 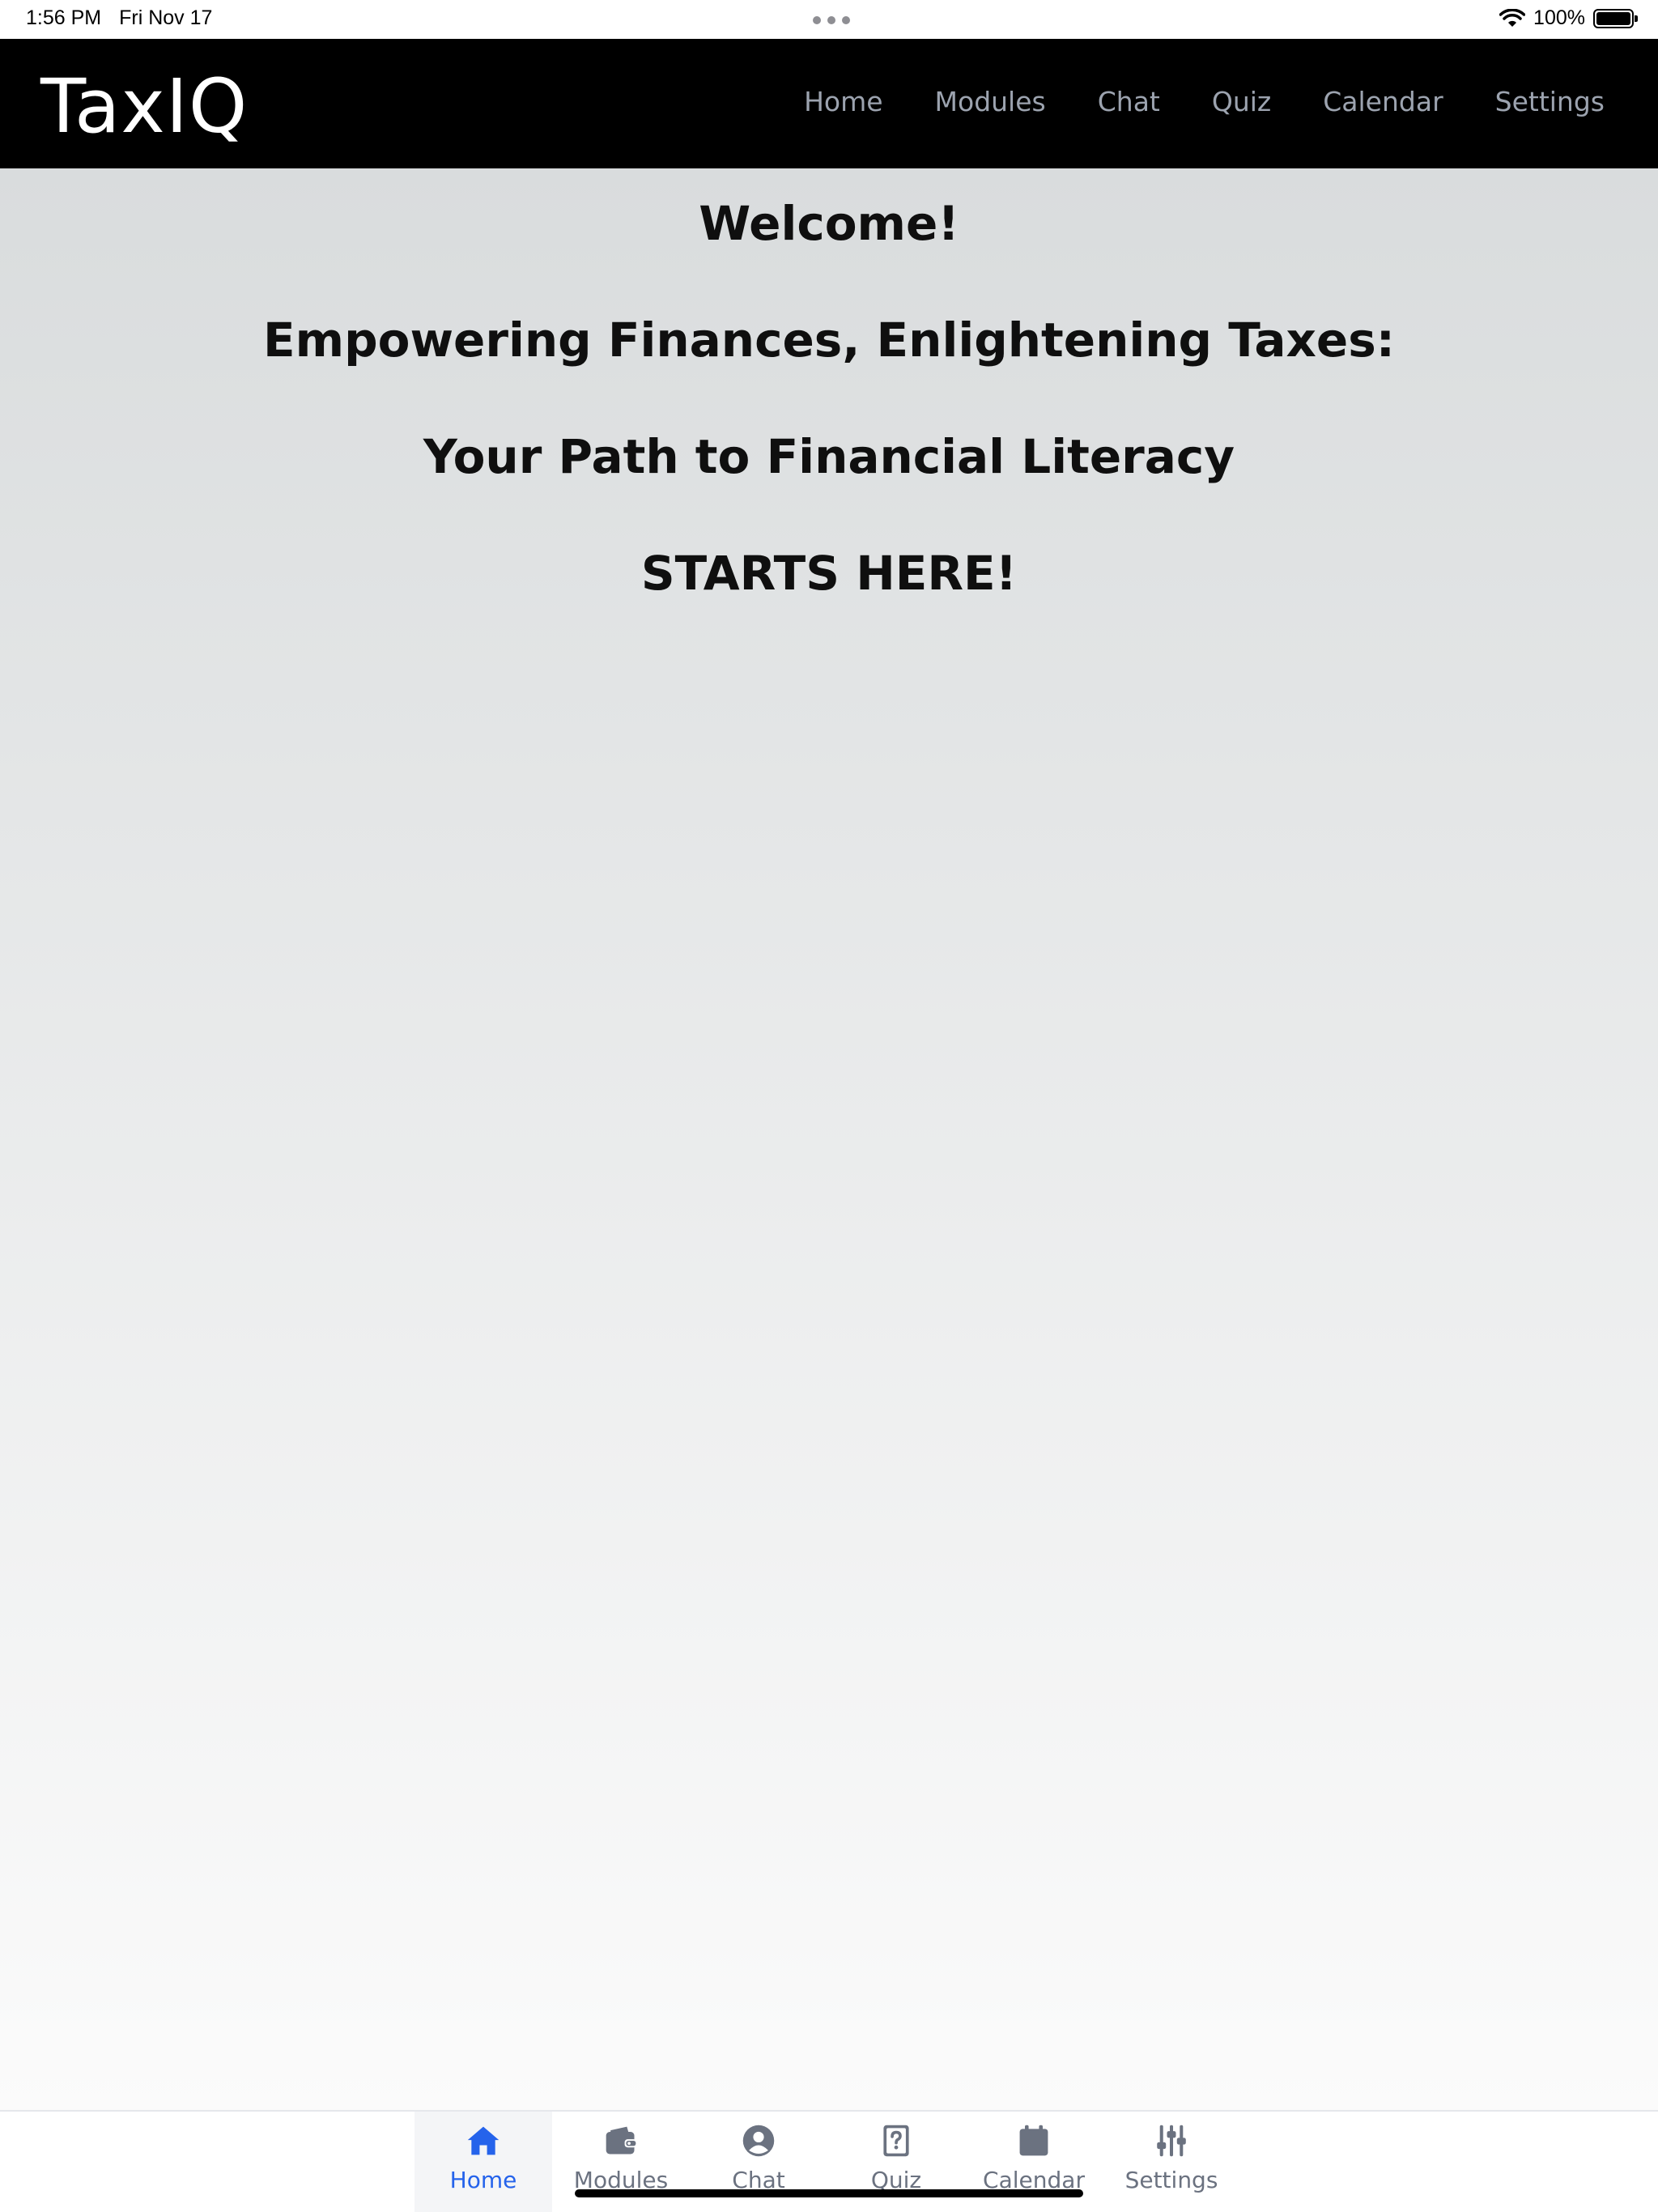 What do you see at coordinates (1171, 2180) in the screenshot?
I see `tab-settings-label: Settings` at bounding box center [1171, 2180].